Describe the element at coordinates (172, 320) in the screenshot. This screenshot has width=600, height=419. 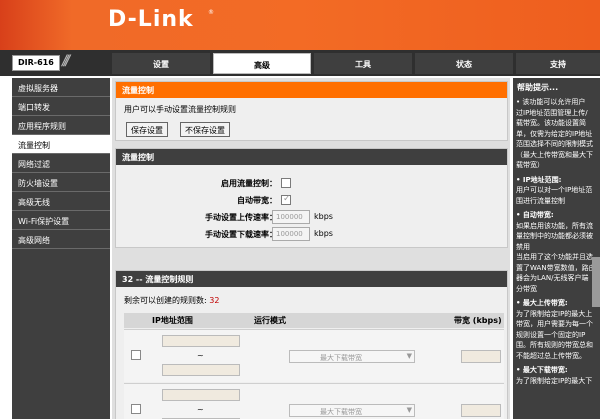
I see `col-ip-range: IP地址范围` at that location.